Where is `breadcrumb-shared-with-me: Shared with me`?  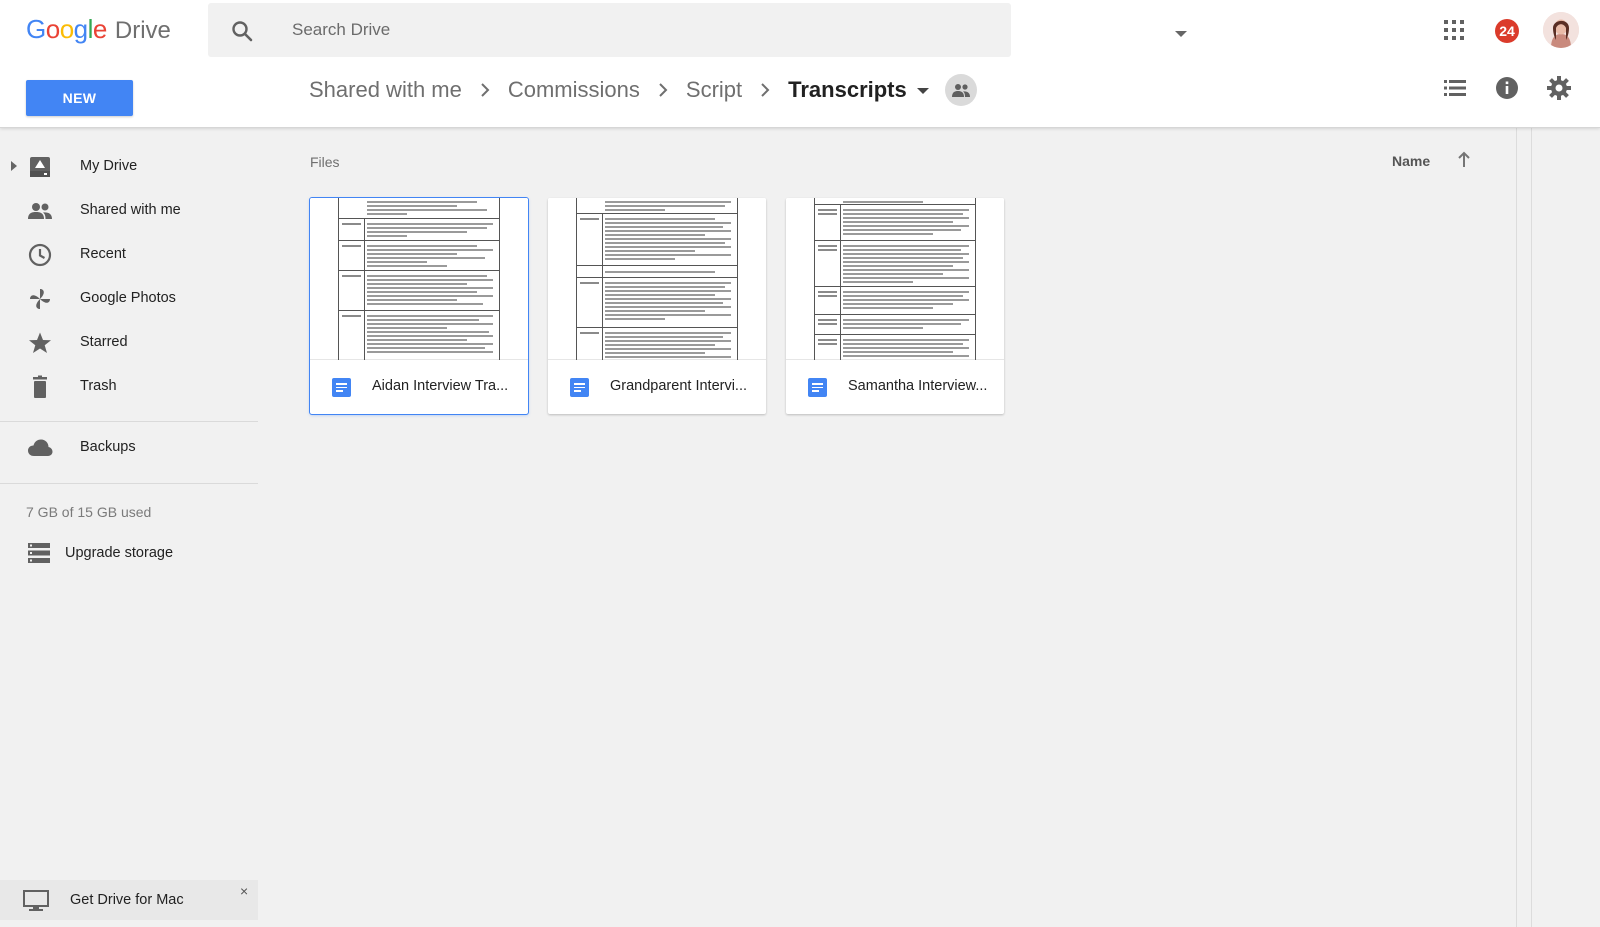 breadcrumb-shared-with-me: Shared with me is located at coordinates (385, 90).